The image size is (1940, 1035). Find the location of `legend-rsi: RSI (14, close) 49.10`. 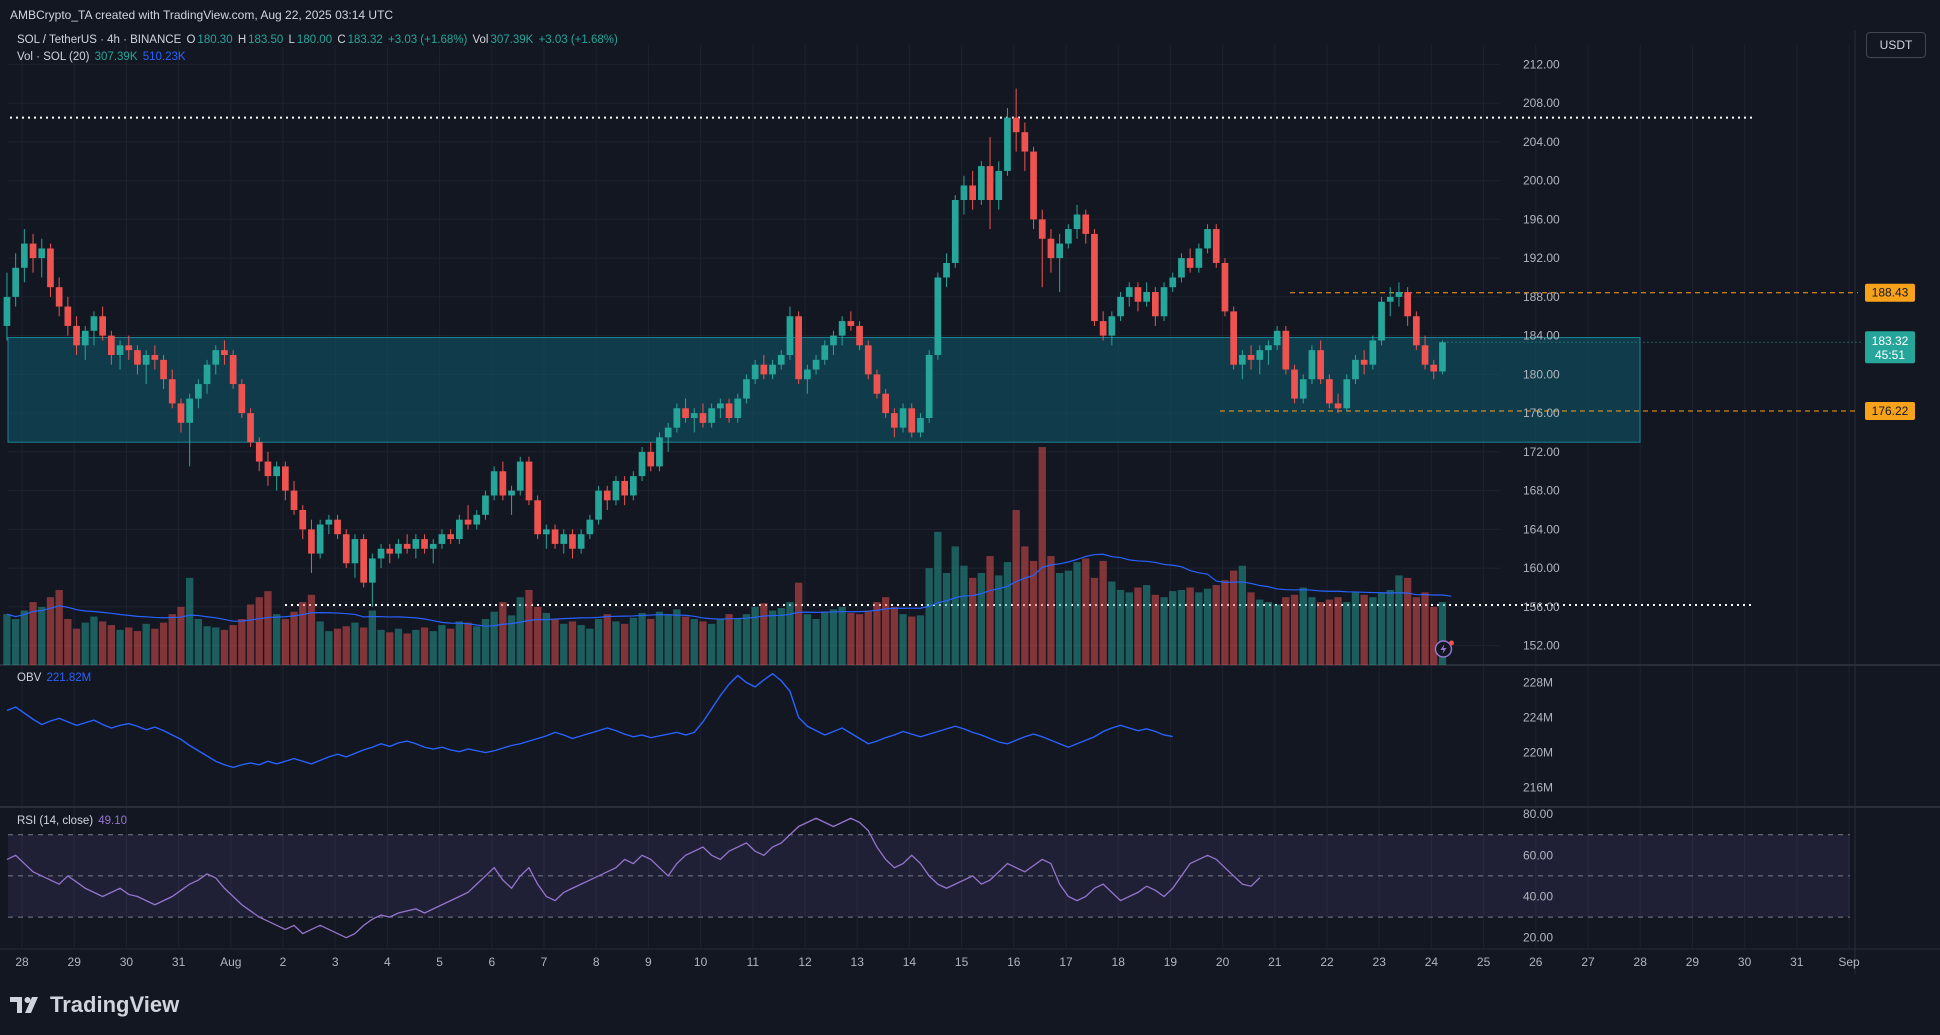

legend-rsi: RSI (14, close) 49.10 is located at coordinates (73, 821).